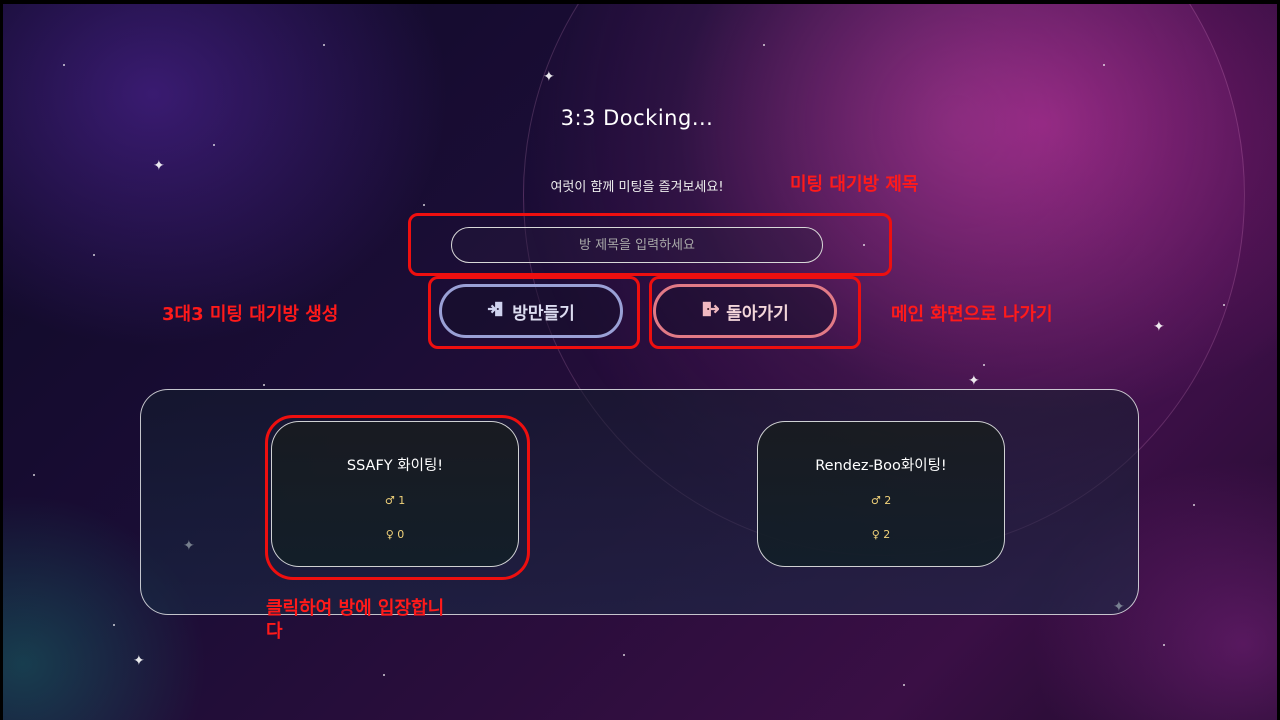  I want to click on page-subtitle: 여럿이 함께 미팅을 즐겨보세요!, so click(637, 187).